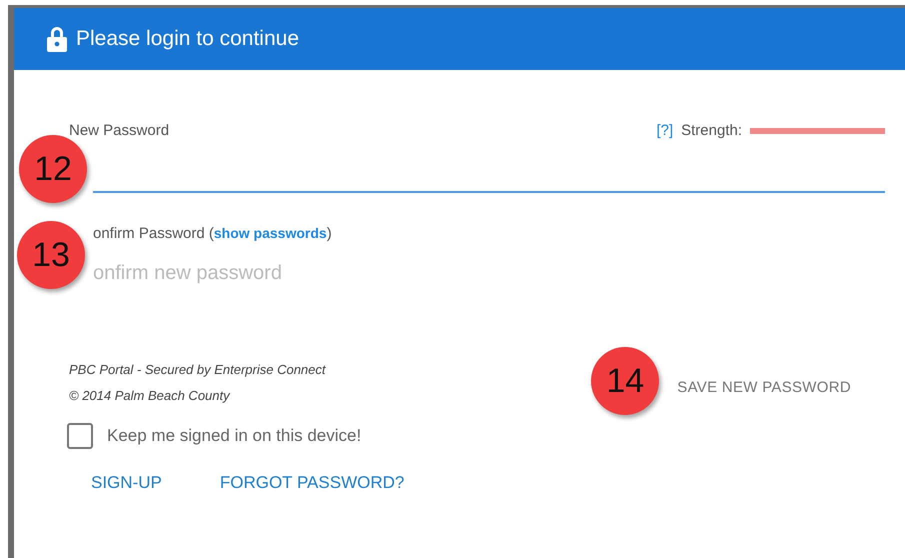  What do you see at coordinates (312, 483) in the screenshot?
I see `text-link: FORGOT PASSWORD?` at bounding box center [312, 483].